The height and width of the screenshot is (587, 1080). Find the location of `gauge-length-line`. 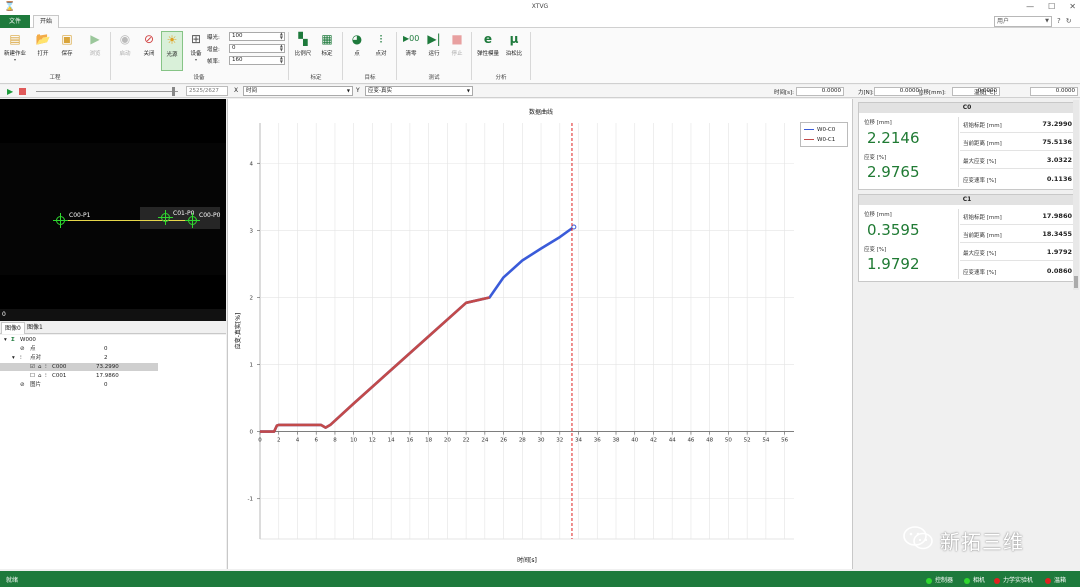

gauge-length-line is located at coordinates (127, 220).